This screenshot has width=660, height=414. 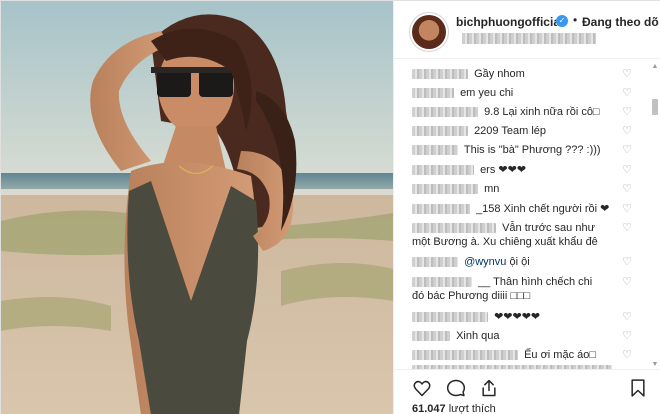 What do you see at coordinates (503, 170) in the screenshot?
I see `comment-text: ers ❤❤❤` at bounding box center [503, 170].